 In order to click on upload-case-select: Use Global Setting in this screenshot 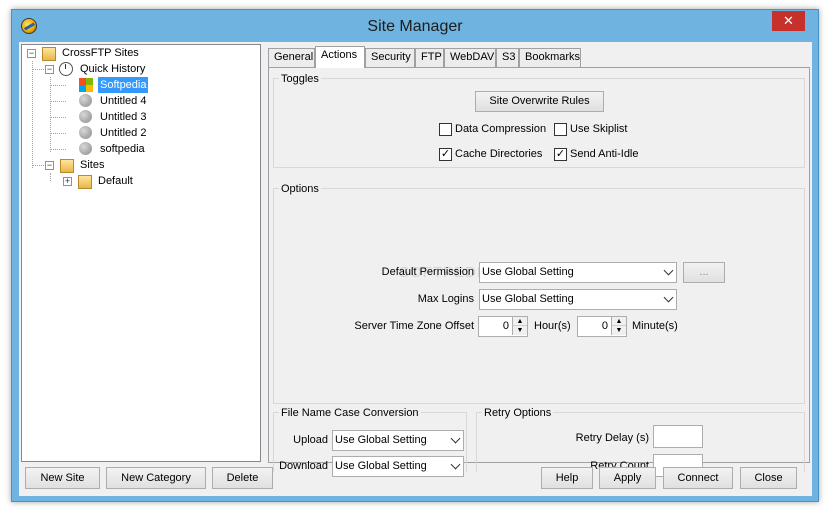, I will do `click(398, 440)`.